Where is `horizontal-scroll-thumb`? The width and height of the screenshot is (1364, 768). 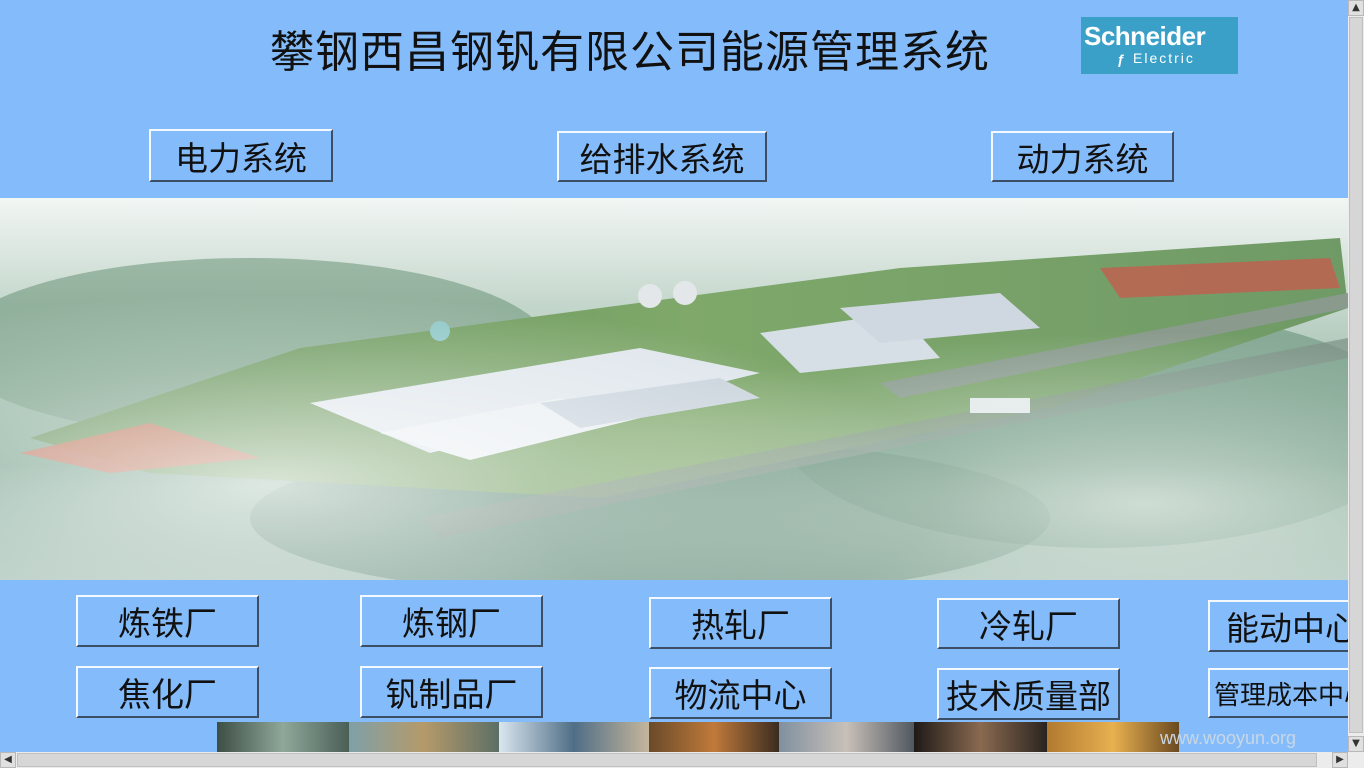
horizontal-scroll-thumb is located at coordinates (667, 760).